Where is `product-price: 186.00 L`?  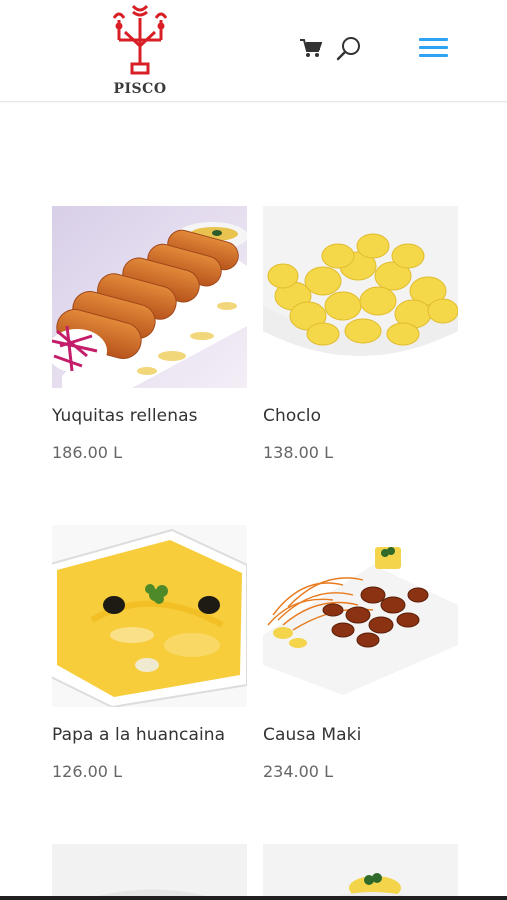 product-price: 186.00 L is located at coordinates (87, 452).